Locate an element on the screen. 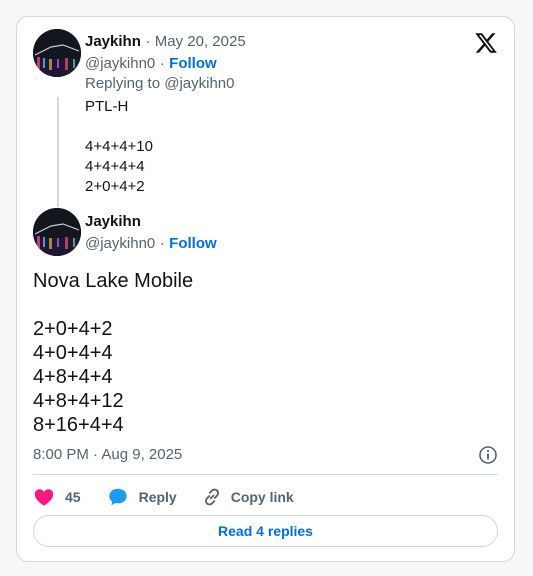 This screenshot has height=576, width=533. main-display-name: Jaykihn is located at coordinates (113, 221).